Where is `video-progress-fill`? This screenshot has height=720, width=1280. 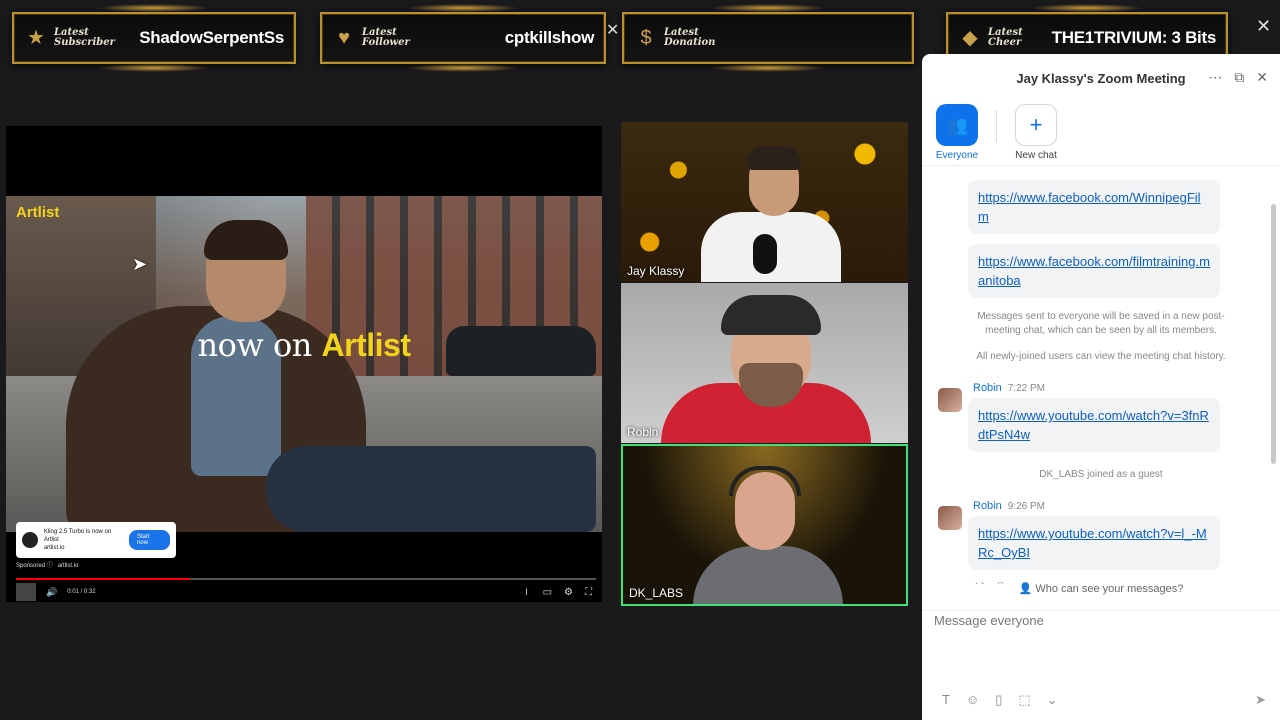
video-progress-fill is located at coordinates (103, 579).